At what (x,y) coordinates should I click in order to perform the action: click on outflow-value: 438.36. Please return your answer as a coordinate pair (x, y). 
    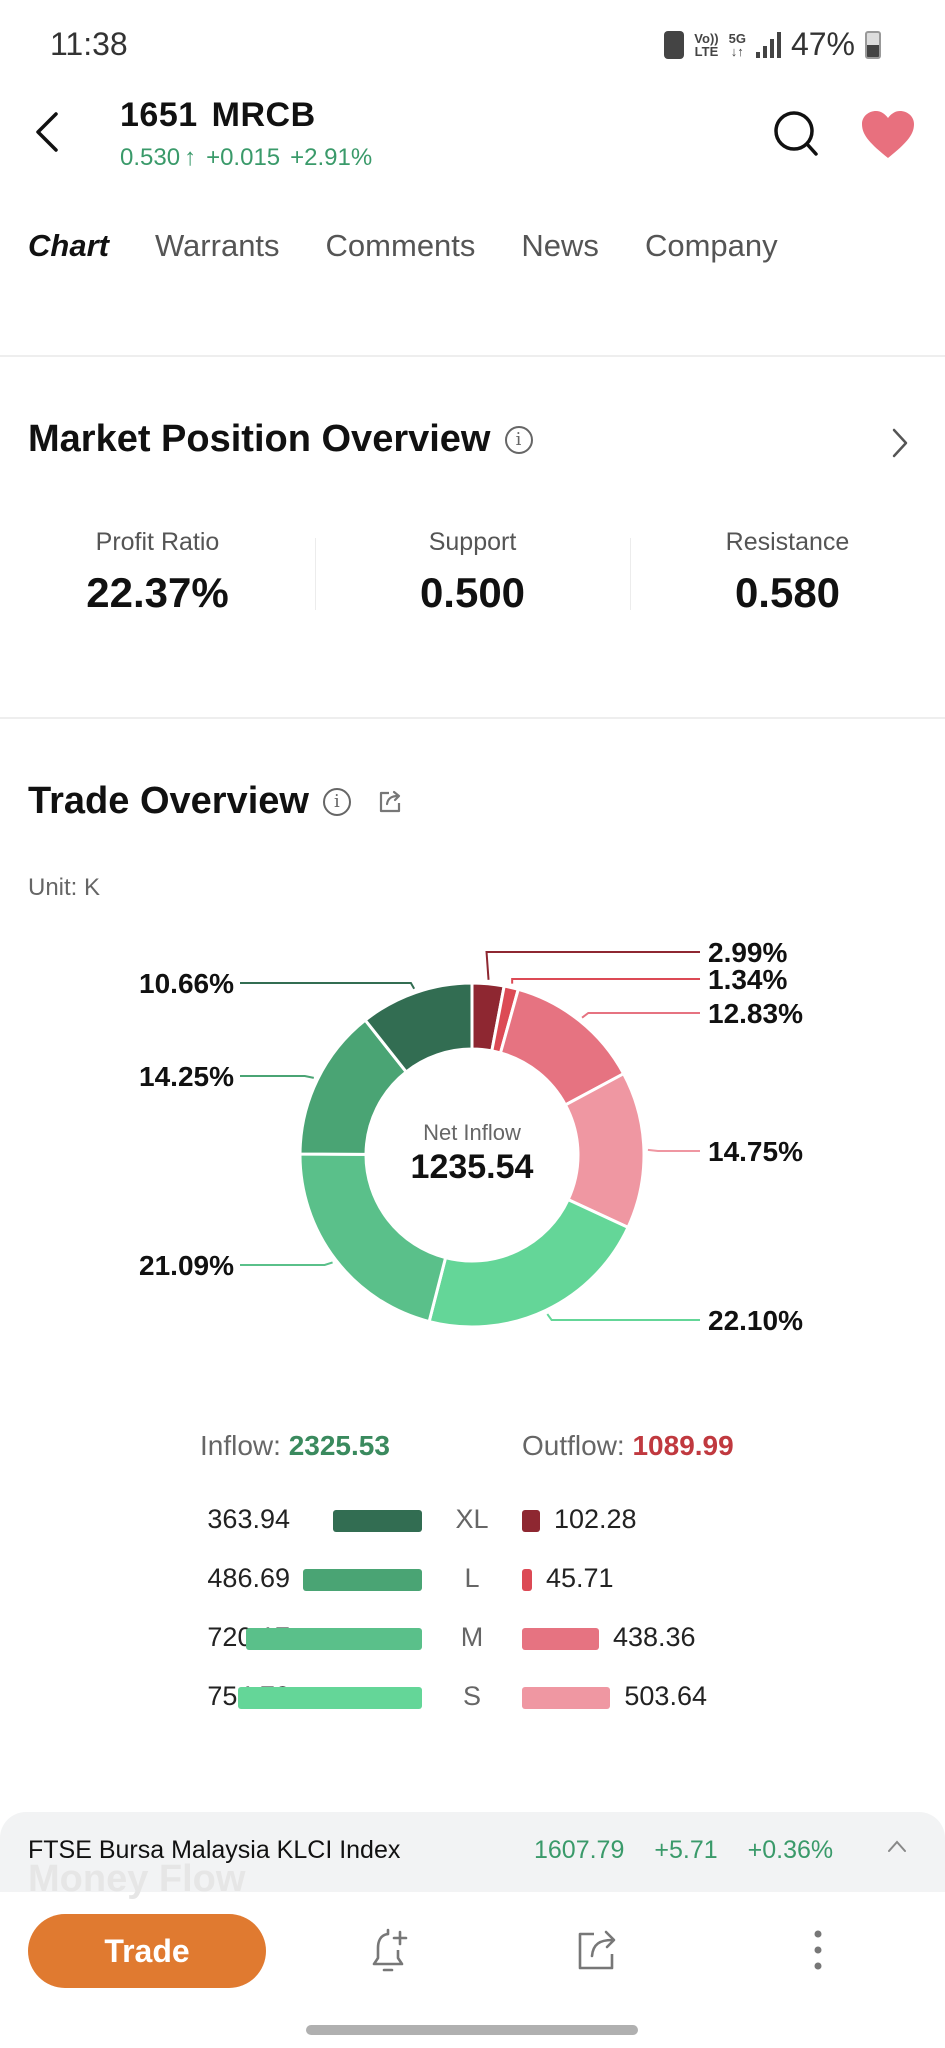
    Looking at the image, I should click on (654, 1637).